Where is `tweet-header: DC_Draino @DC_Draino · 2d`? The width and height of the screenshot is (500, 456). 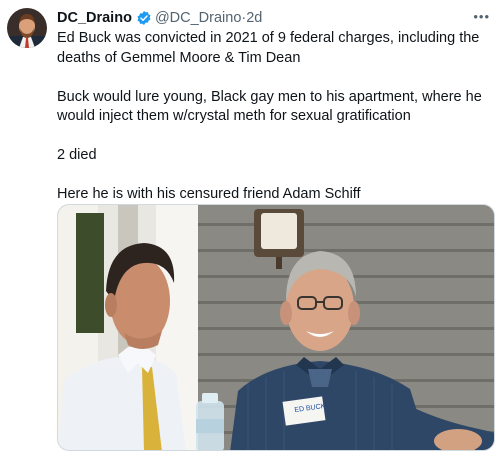
tweet-header: DC_Draino @DC_Draino · 2d is located at coordinates (159, 18).